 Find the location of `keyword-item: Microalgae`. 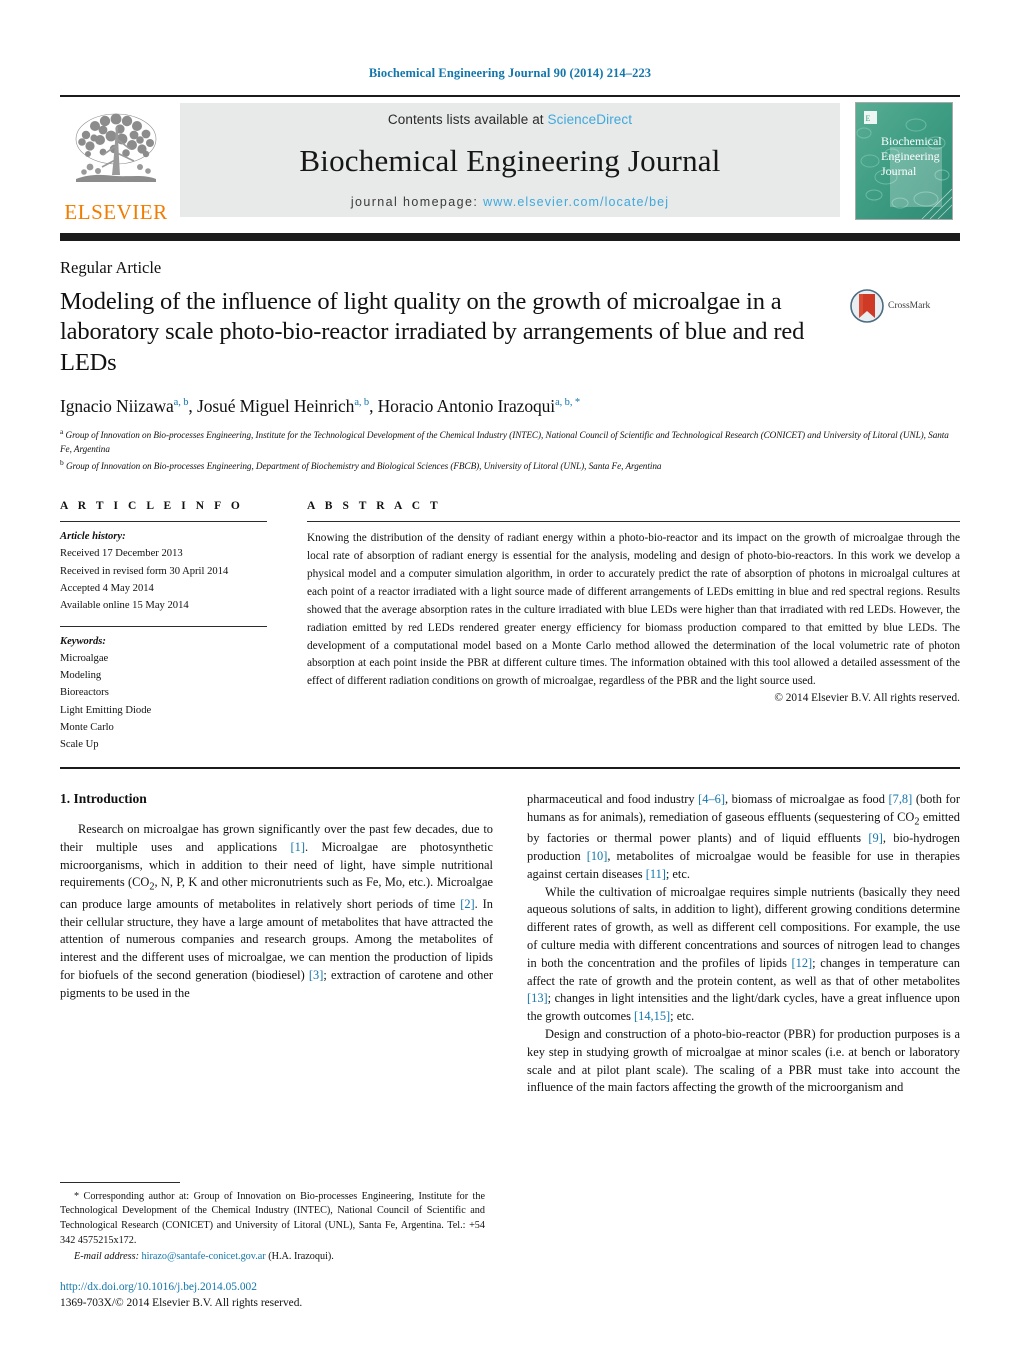

keyword-item: Microalgae is located at coordinates (84, 659).